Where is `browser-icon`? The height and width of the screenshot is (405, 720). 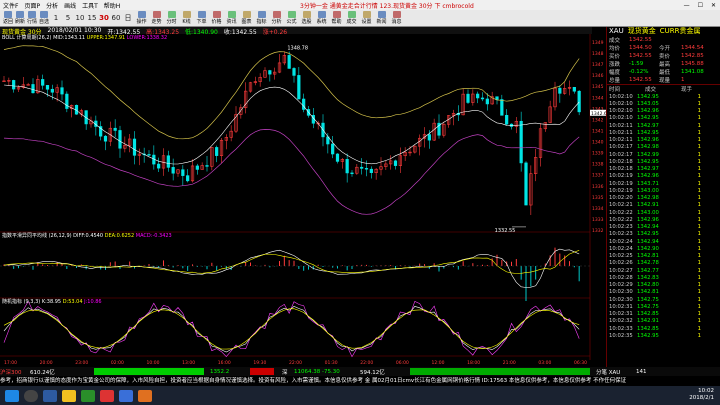 browser-icon is located at coordinates (126, 395).